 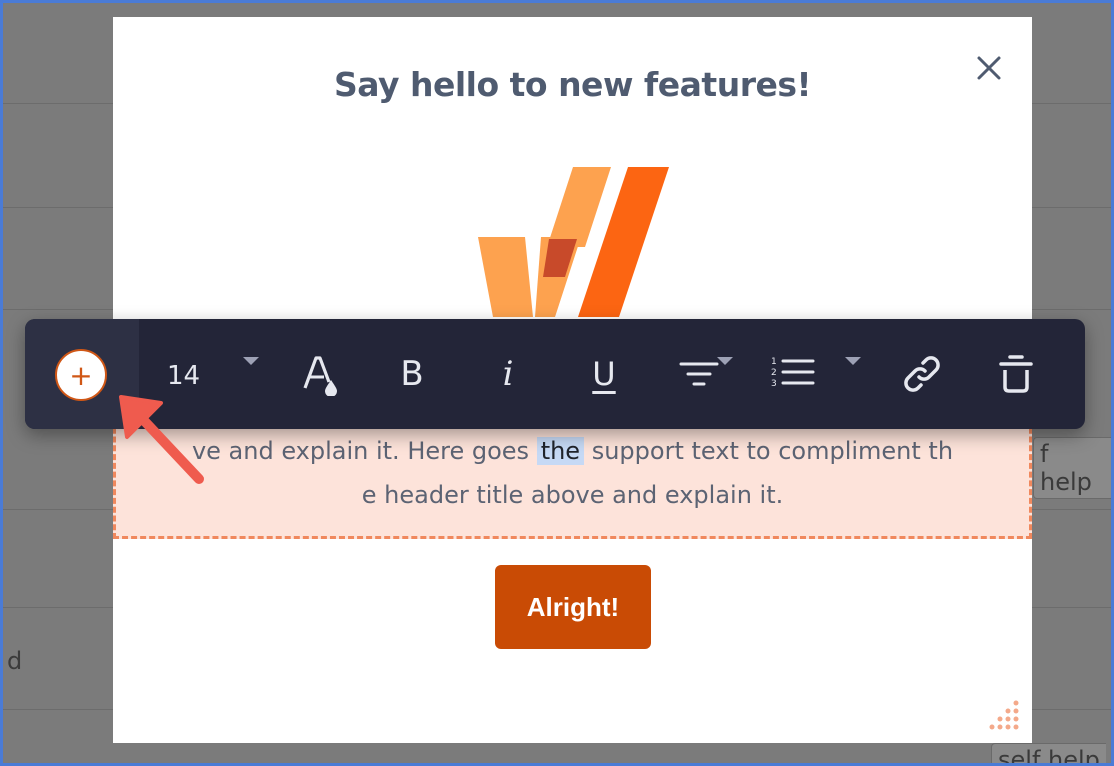 What do you see at coordinates (774, 362) in the screenshot?
I see `svg-text: 1` at bounding box center [774, 362].